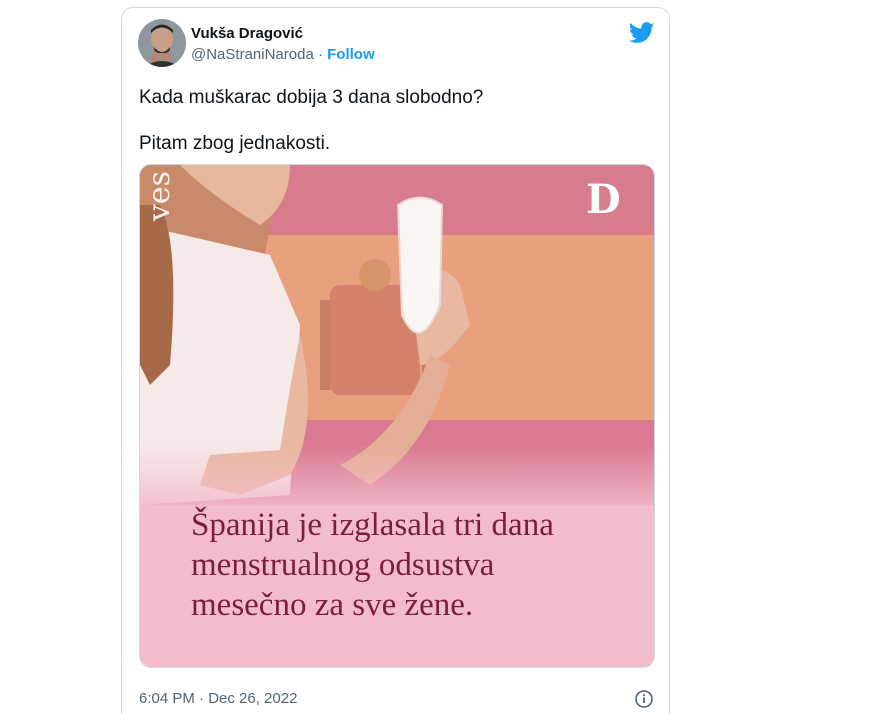  Describe the element at coordinates (252, 54) in the screenshot. I see `author-handle: @NaStraniNaroda` at that location.